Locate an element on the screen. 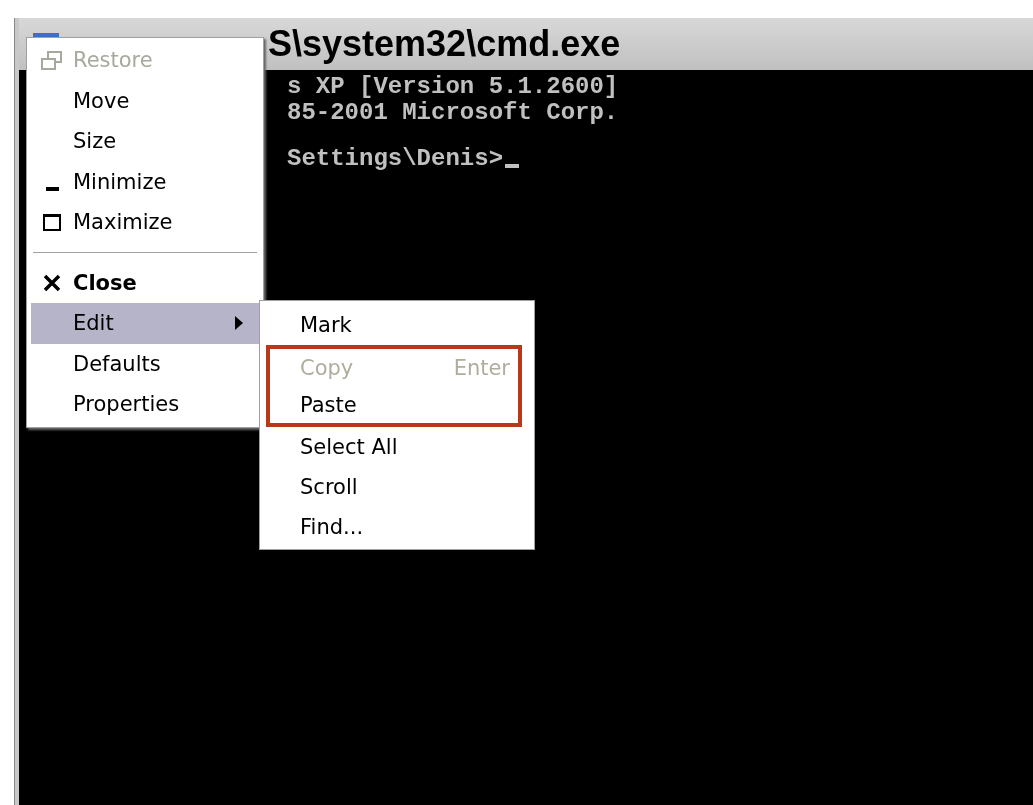 This screenshot has height=805, width=1033. minimize-icon is located at coordinates (52, 188).